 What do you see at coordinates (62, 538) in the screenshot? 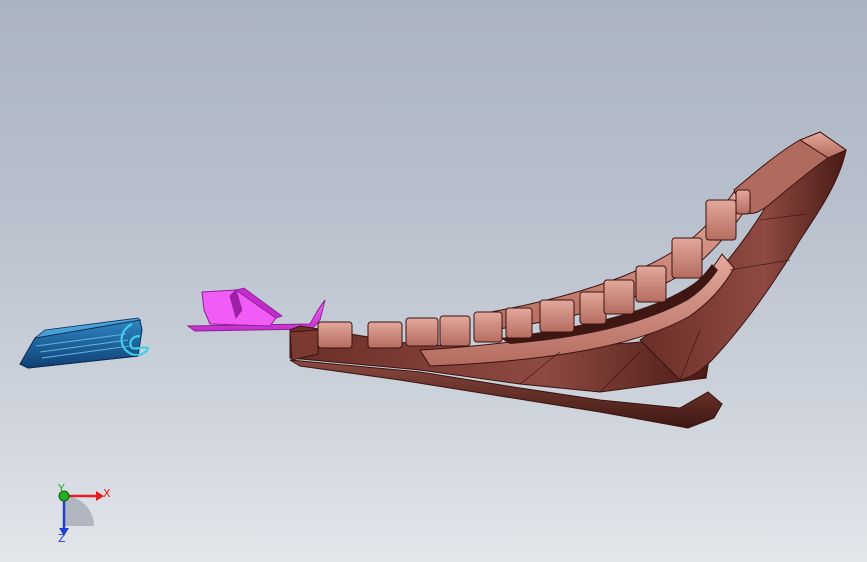
I see `z-axis-label: Z` at bounding box center [62, 538].